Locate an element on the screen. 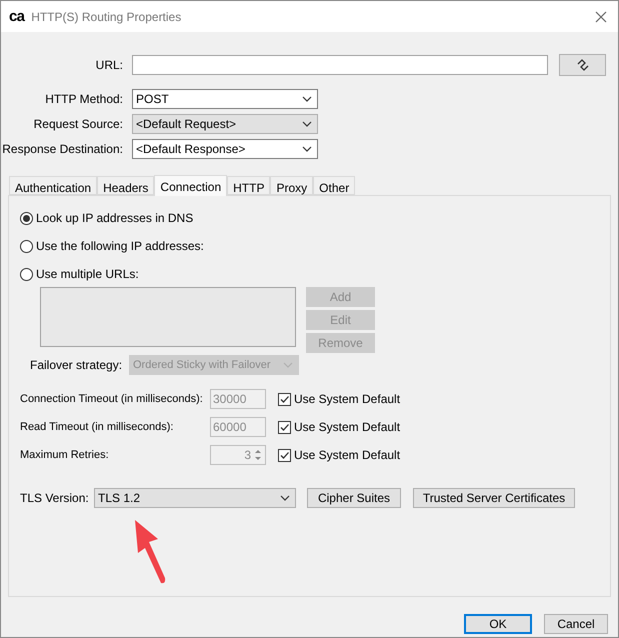  dropdown: <Default Request> is located at coordinates (225, 124).